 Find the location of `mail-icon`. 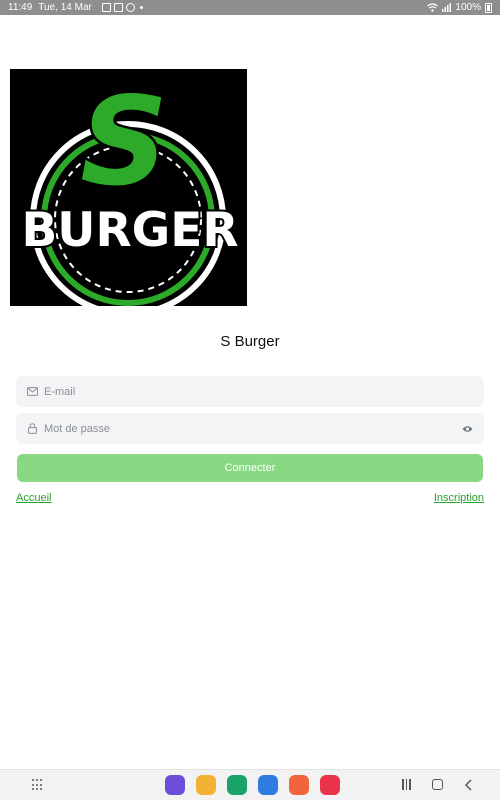

mail-icon is located at coordinates (32, 392).